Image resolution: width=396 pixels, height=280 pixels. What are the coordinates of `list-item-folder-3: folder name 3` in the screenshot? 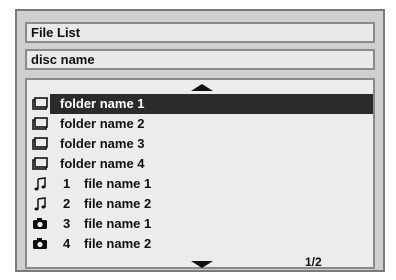 It's located at (200, 144).